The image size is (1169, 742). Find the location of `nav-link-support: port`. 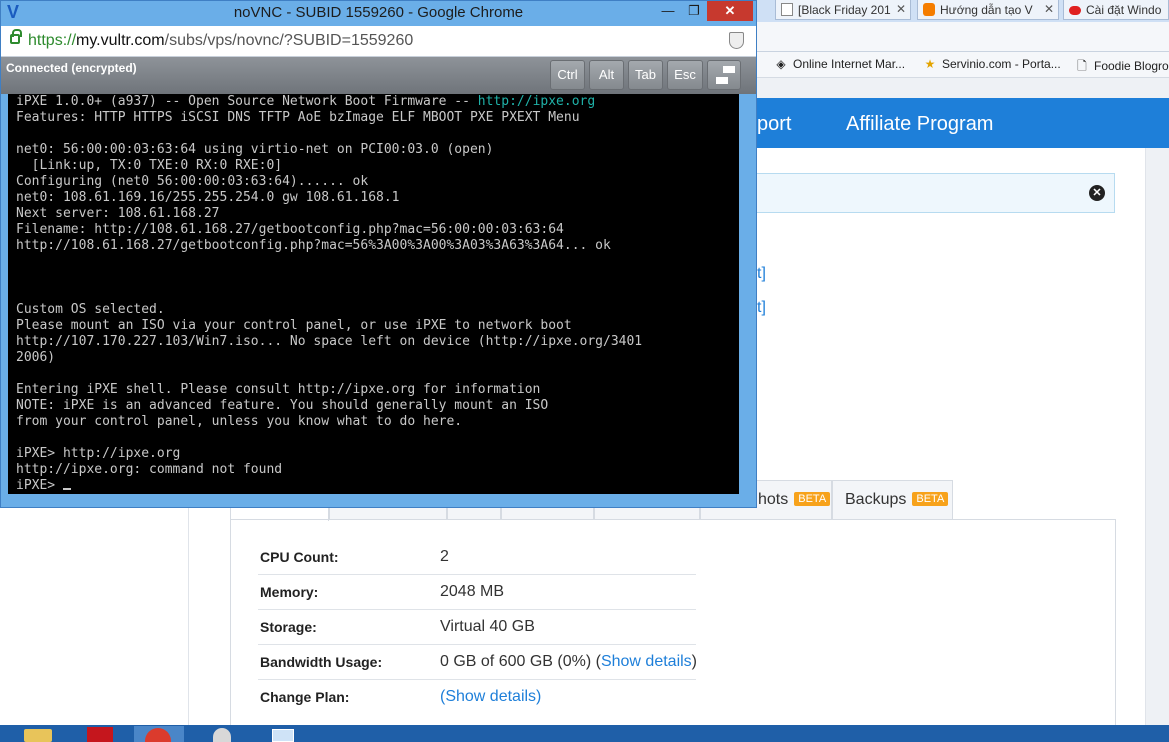

nav-link-support: port is located at coordinates (774, 124).